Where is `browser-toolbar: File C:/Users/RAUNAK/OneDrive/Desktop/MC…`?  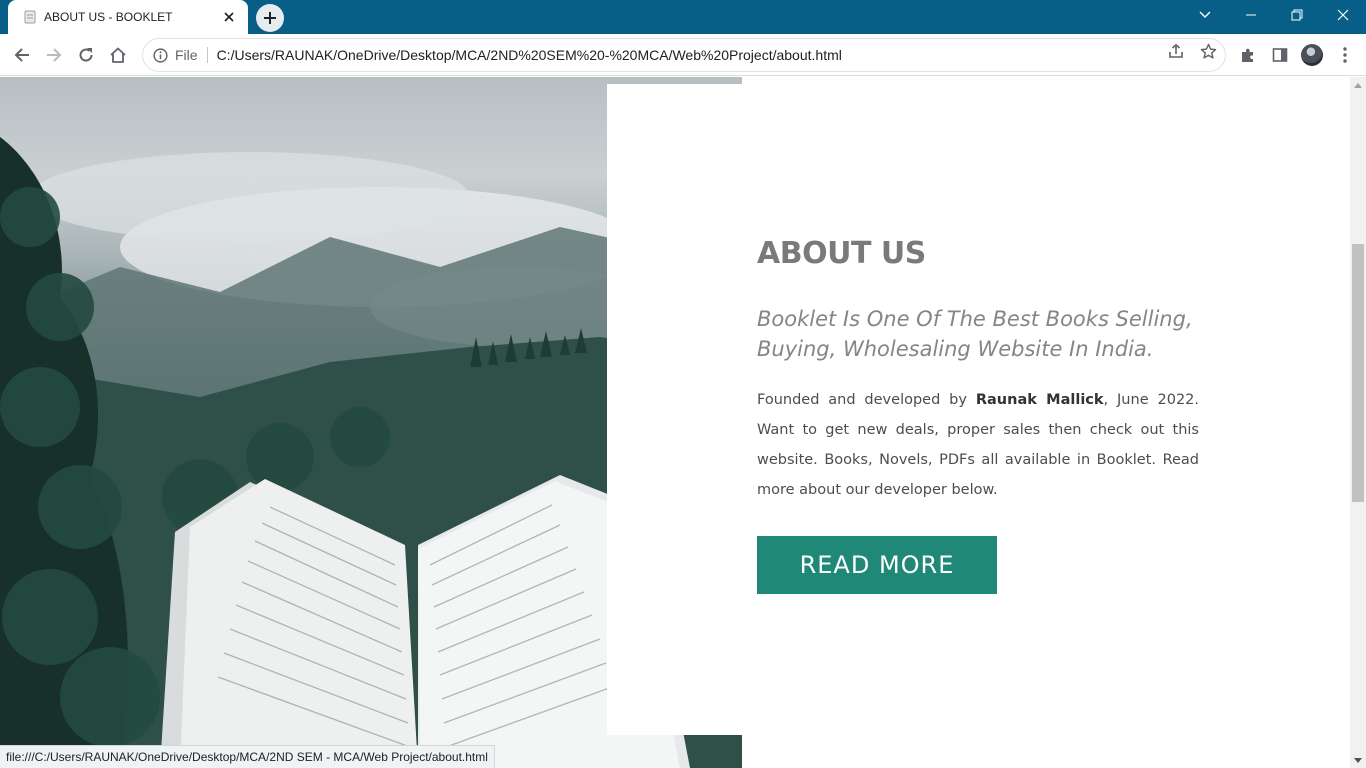 browser-toolbar: File C:/Users/RAUNAK/OneDrive/Desktop/MC… is located at coordinates (683, 55).